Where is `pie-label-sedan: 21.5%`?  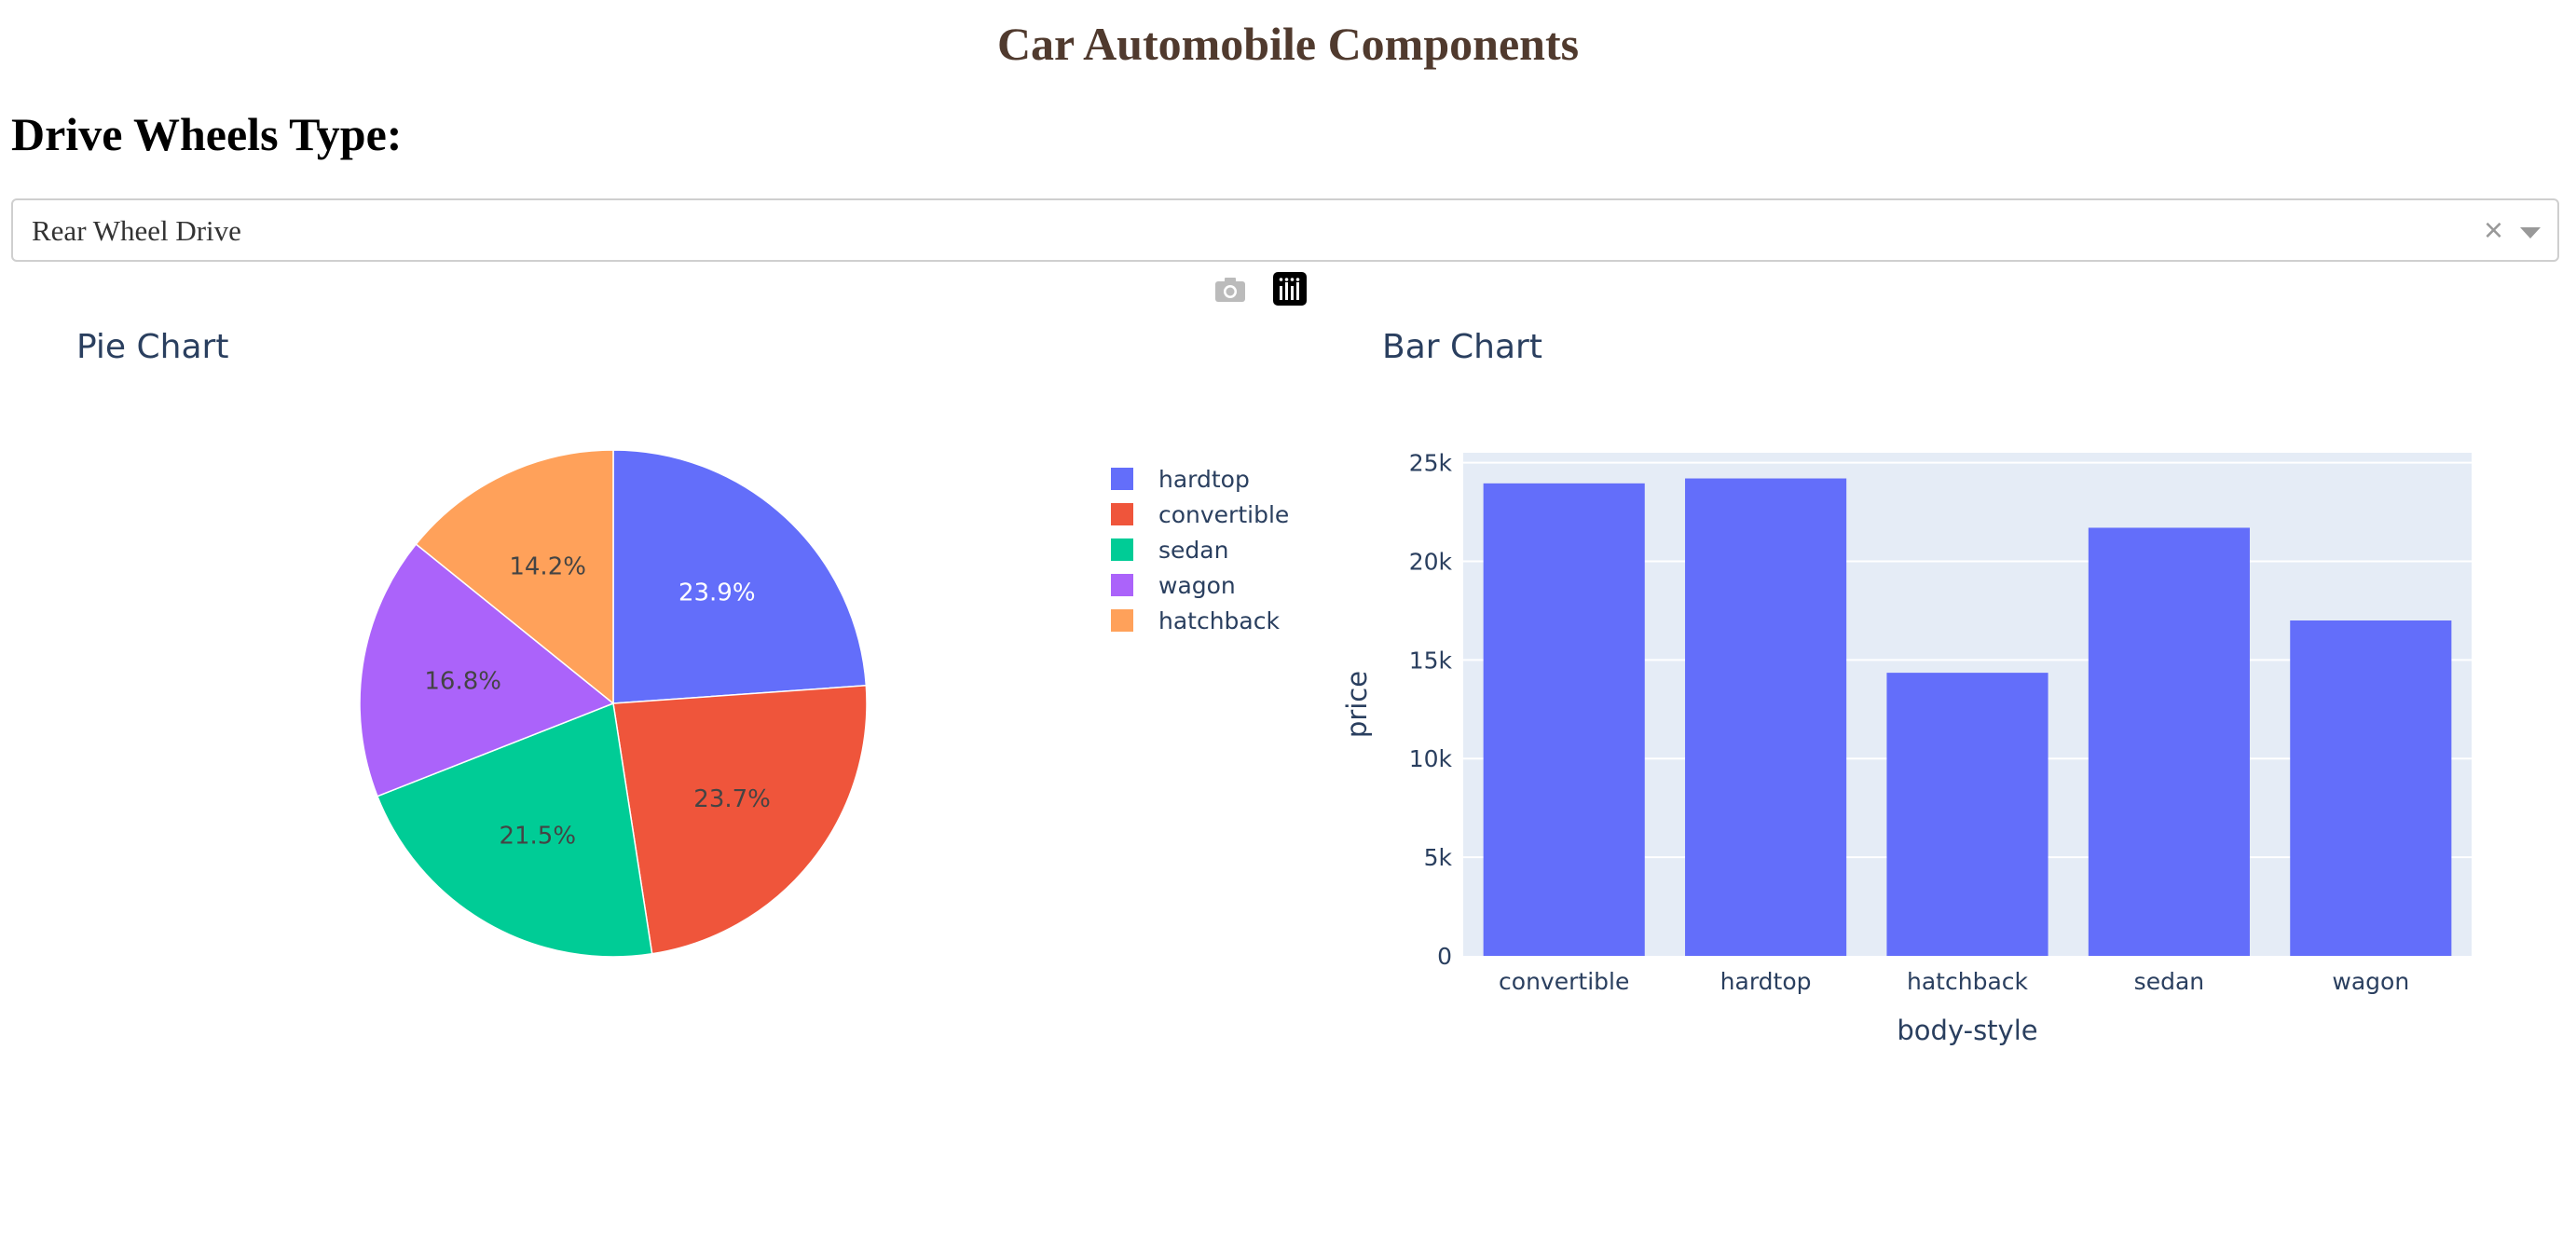
pie-label-sedan: 21.5% is located at coordinates (537, 837).